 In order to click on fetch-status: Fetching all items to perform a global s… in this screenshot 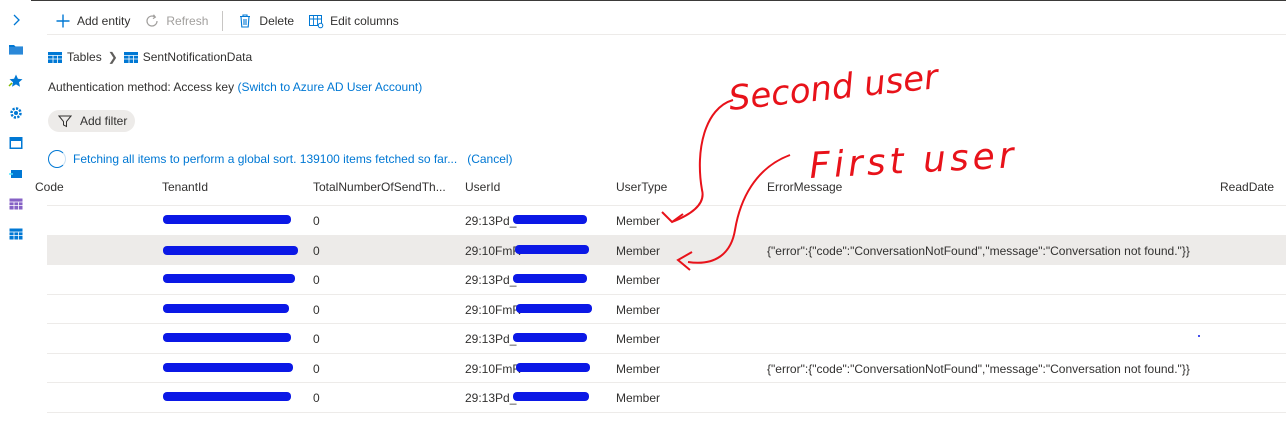, I will do `click(280, 159)`.